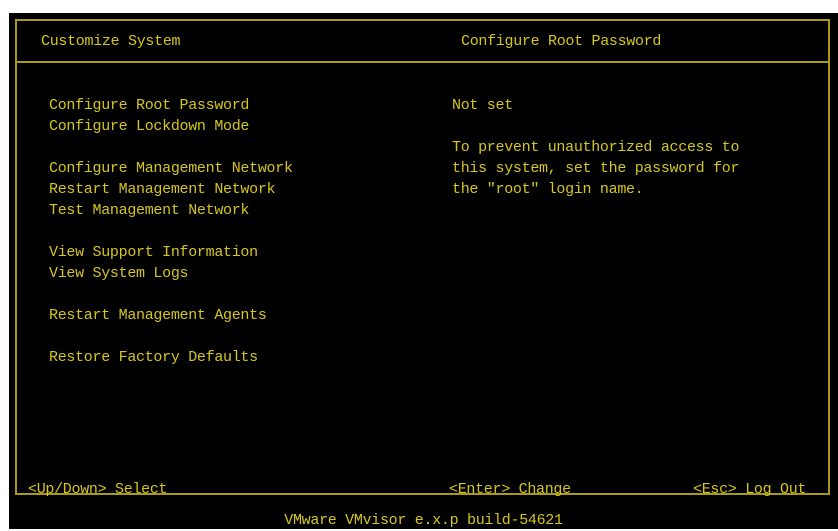 The width and height of the screenshot is (838, 531). I want to click on description-line: the "root" login name., so click(548, 189).